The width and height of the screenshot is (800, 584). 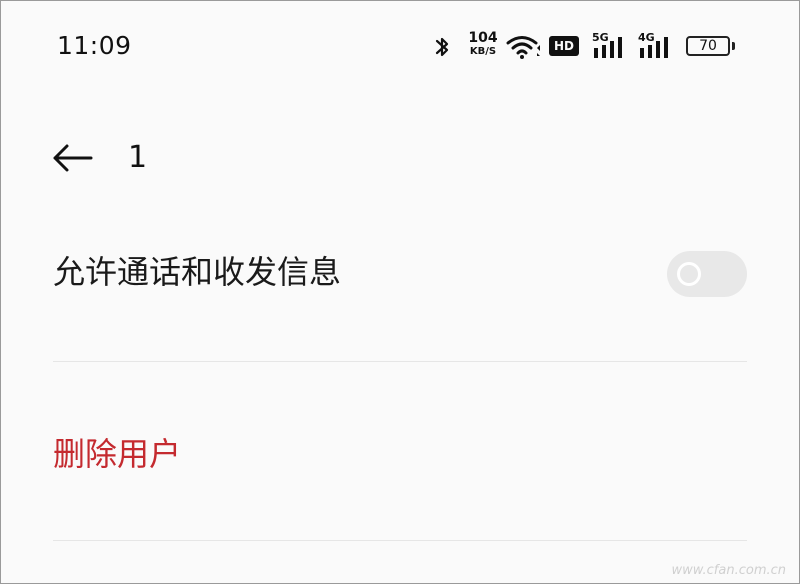 What do you see at coordinates (483, 51) in the screenshot?
I see `network-speed-unit: KB/S` at bounding box center [483, 51].